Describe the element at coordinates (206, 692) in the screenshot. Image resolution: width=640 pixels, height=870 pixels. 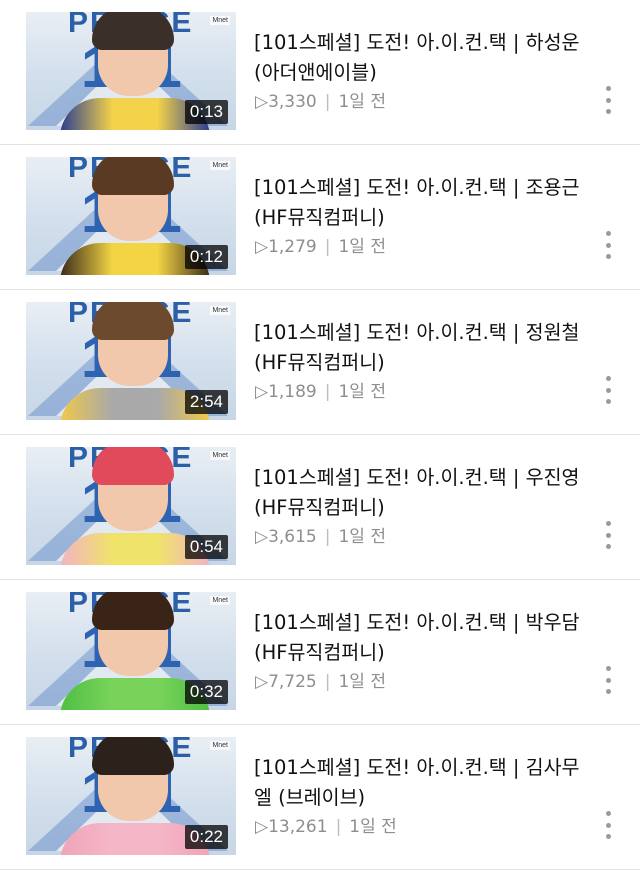
I see `duration-badge: 0:32` at that location.